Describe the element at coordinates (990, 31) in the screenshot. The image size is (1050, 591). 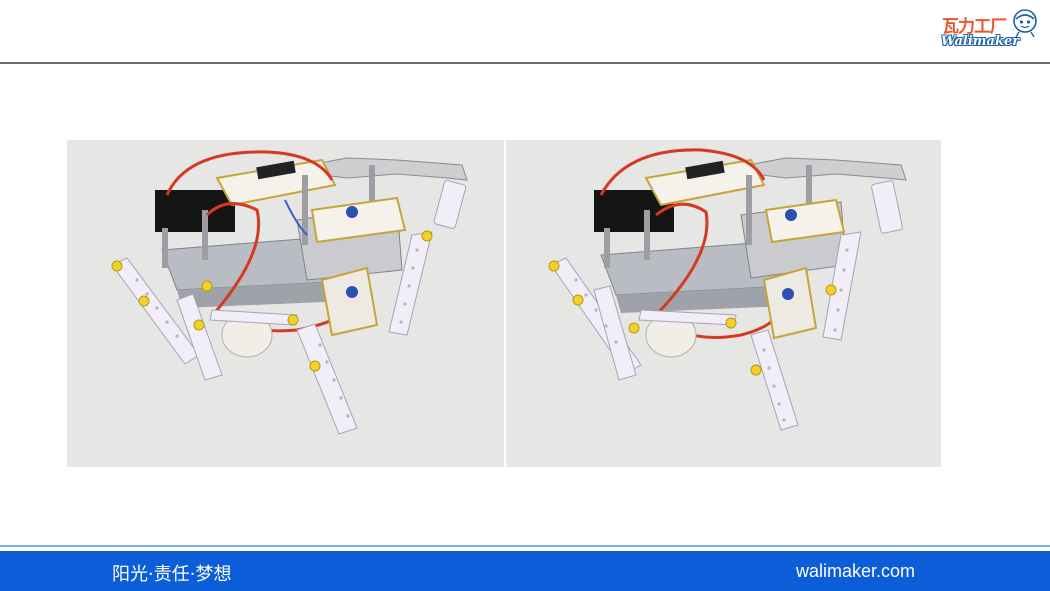
I see `walimaker-logo: 瓦力工厂 Walimaker` at that location.